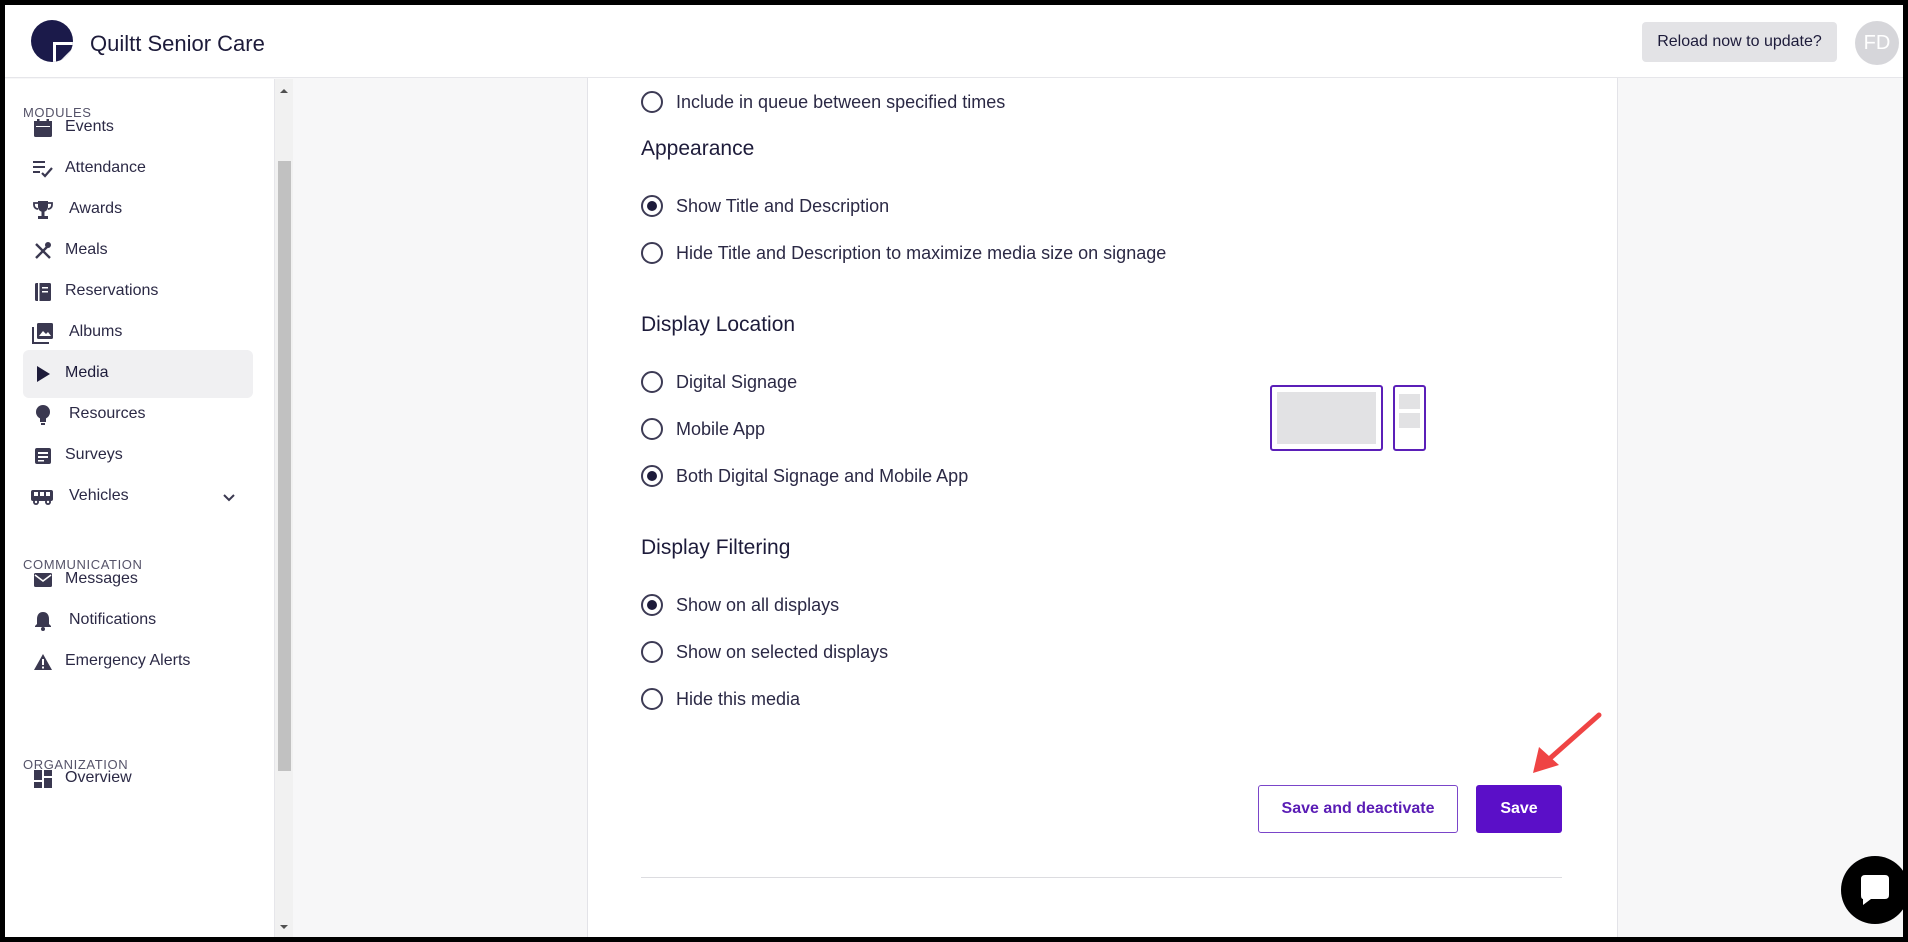  What do you see at coordinates (1877, 43) in the screenshot?
I see `avatar: FD` at bounding box center [1877, 43].